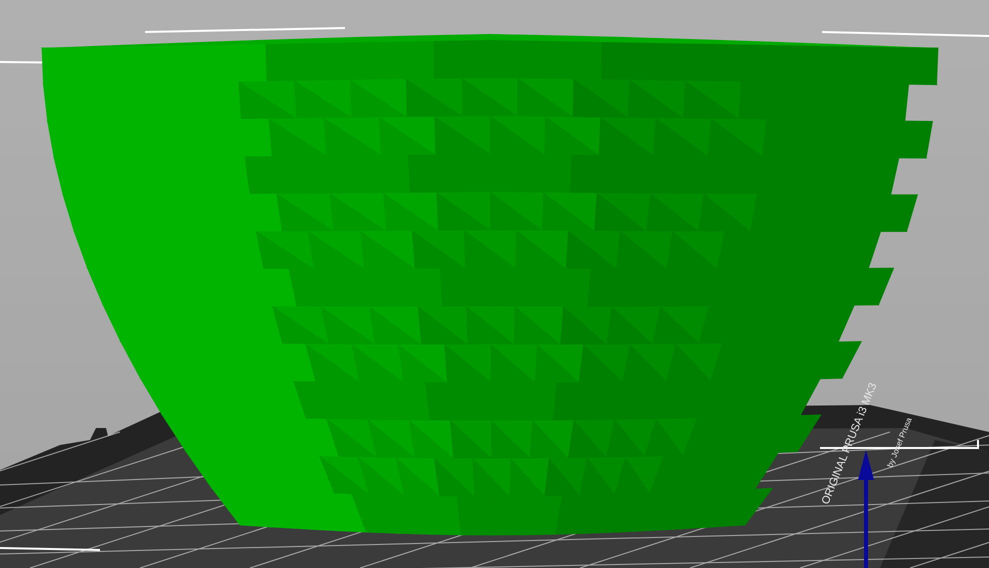  Describe the element at coordinates (900, 442) in the screenshot. I see `bed-label: by Josef Prusa` at that location.